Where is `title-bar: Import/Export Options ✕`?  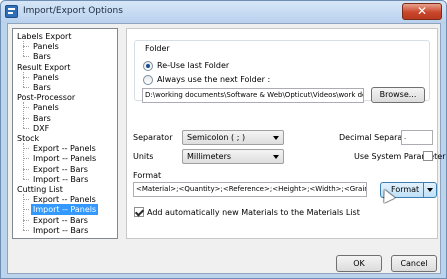 title-bar: Import/Export Options ✕ is located at coordinates (223, 12).